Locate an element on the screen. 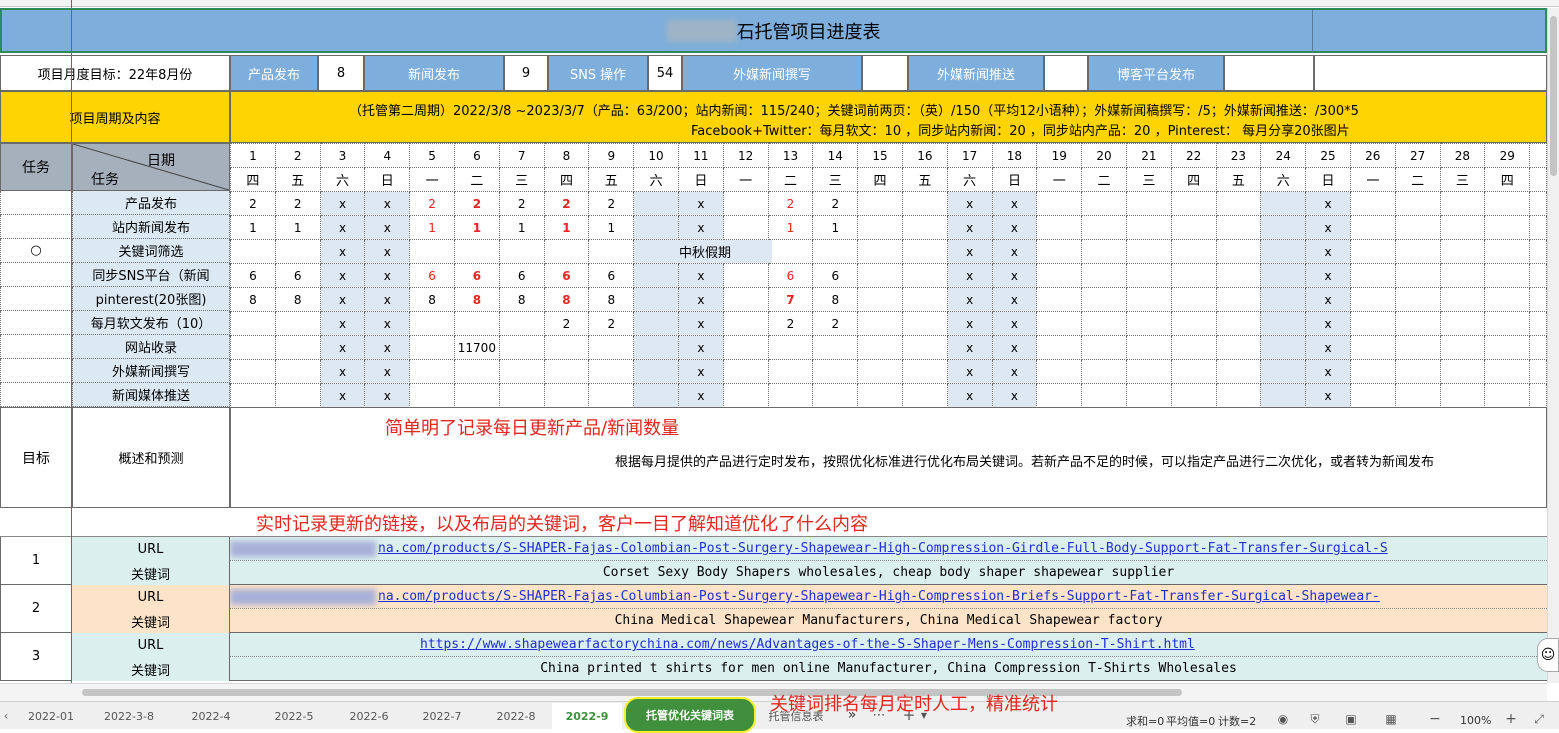 The image size is (1559, 733). weekday: 二 is located at coordinates (1104, 179).